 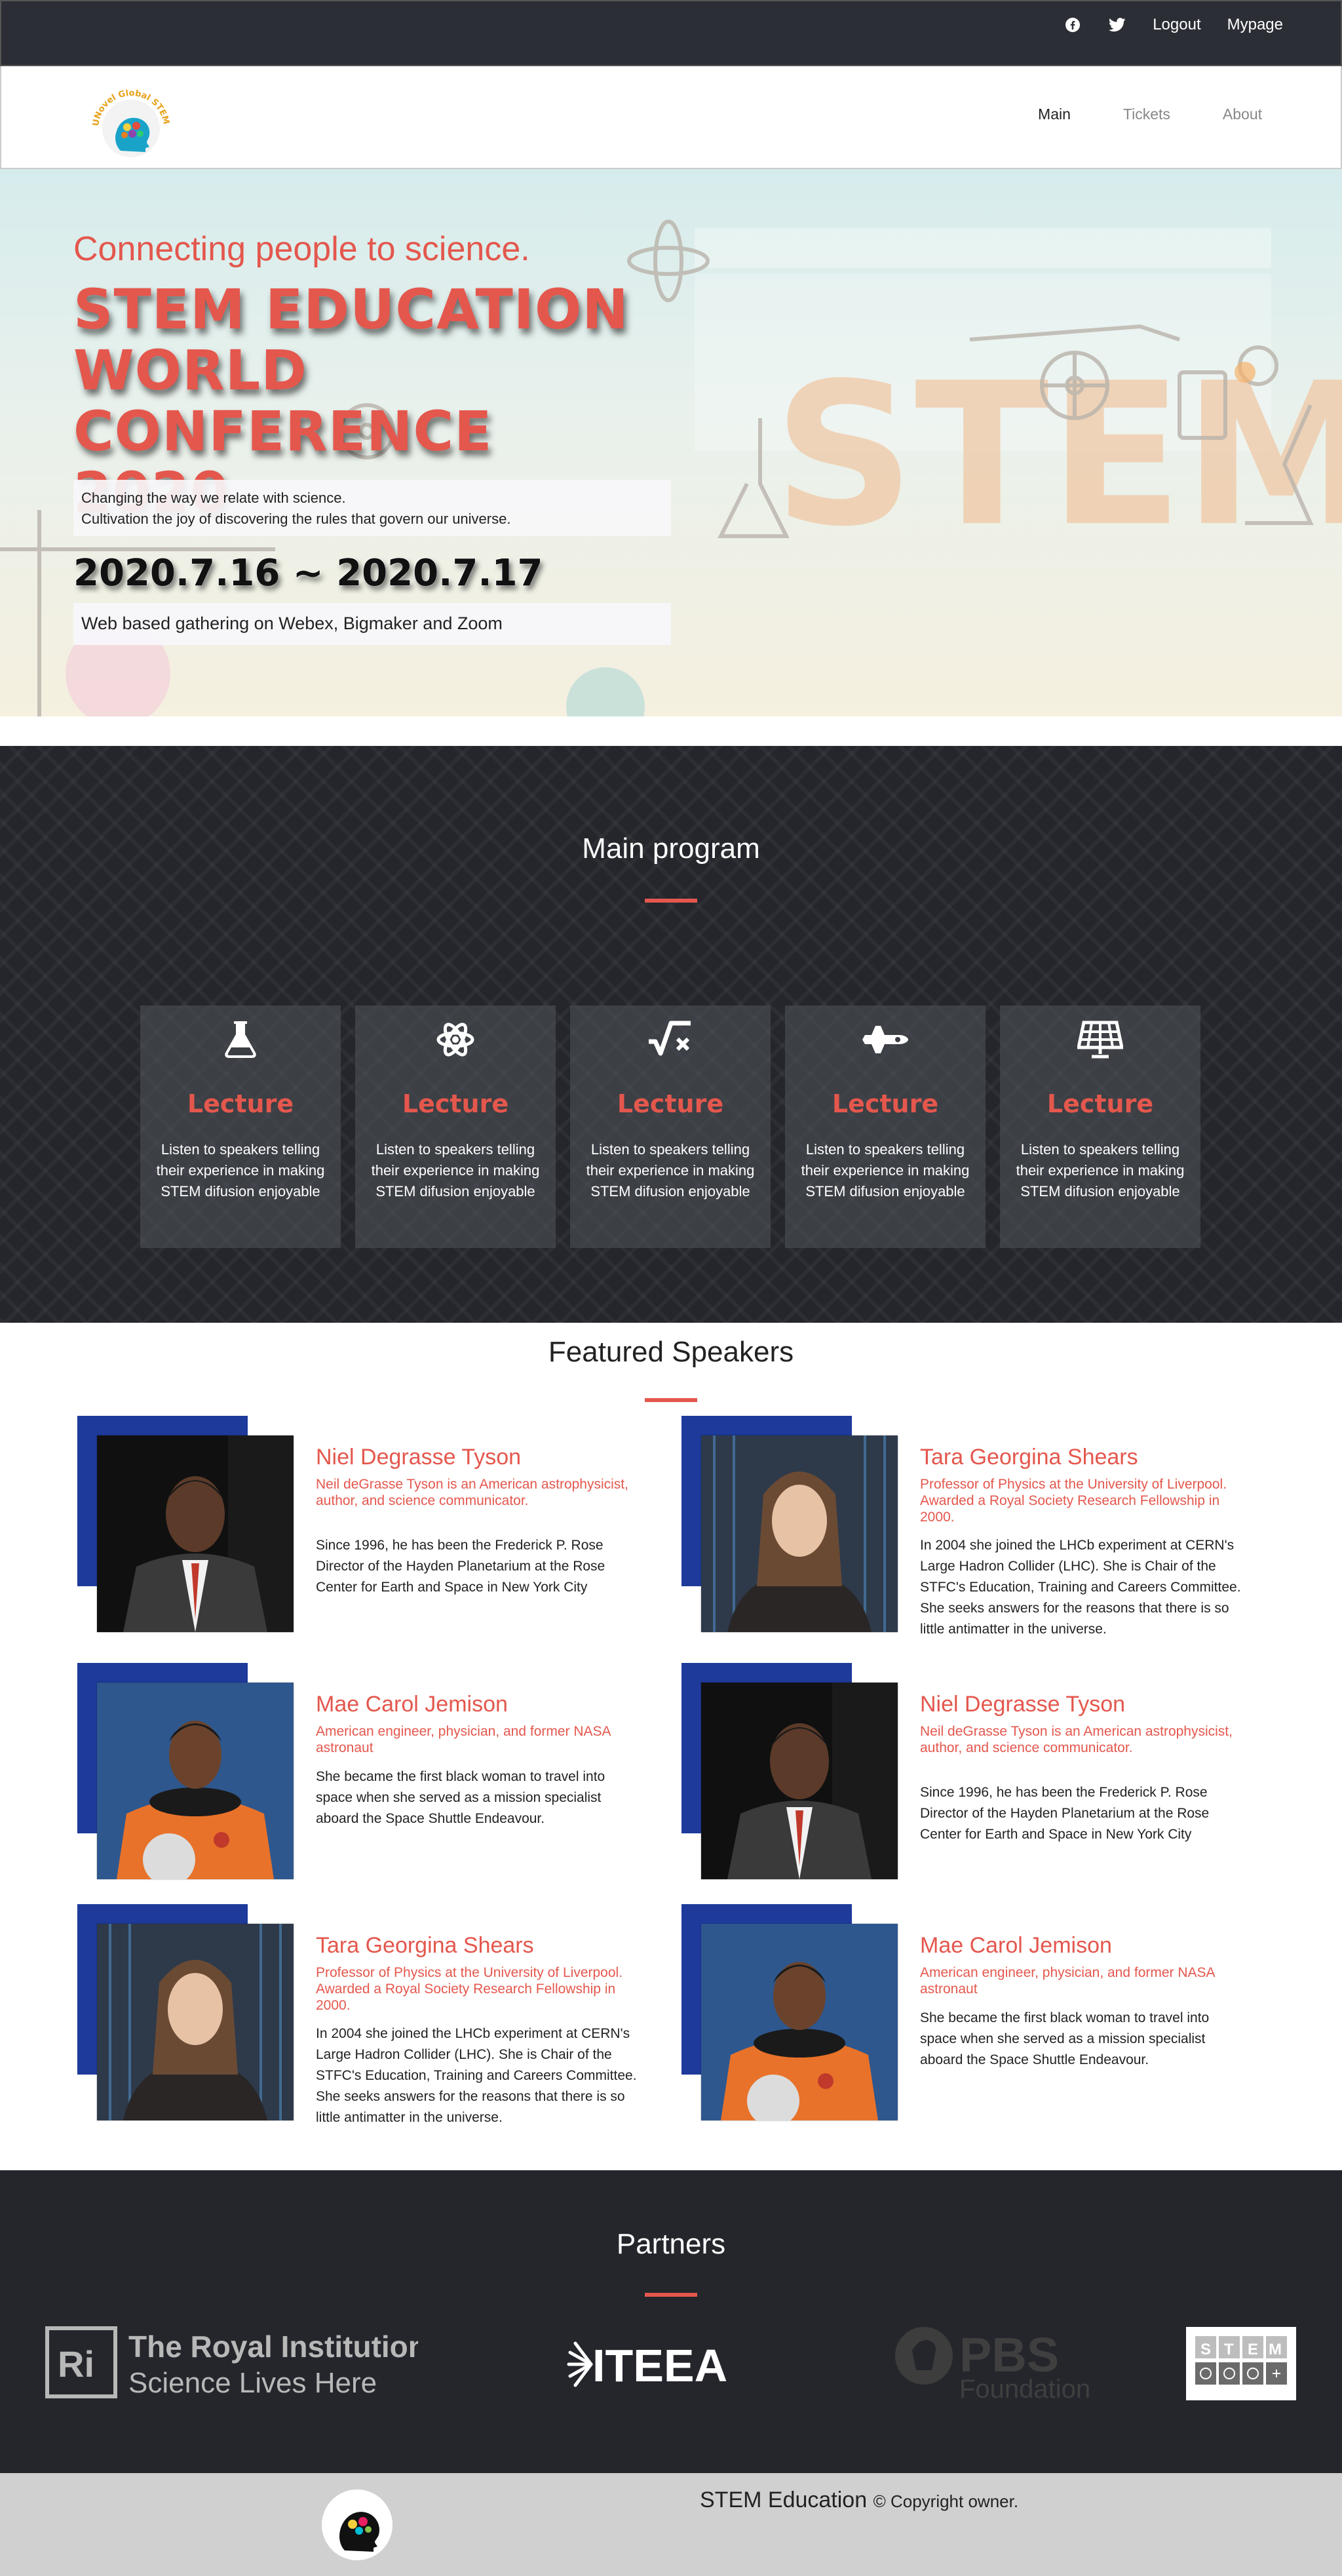 What do you see at coordinates (1054, 114) in the screenshot?
I see `nav-item-main: Main` at bounding box center [1054, 114].